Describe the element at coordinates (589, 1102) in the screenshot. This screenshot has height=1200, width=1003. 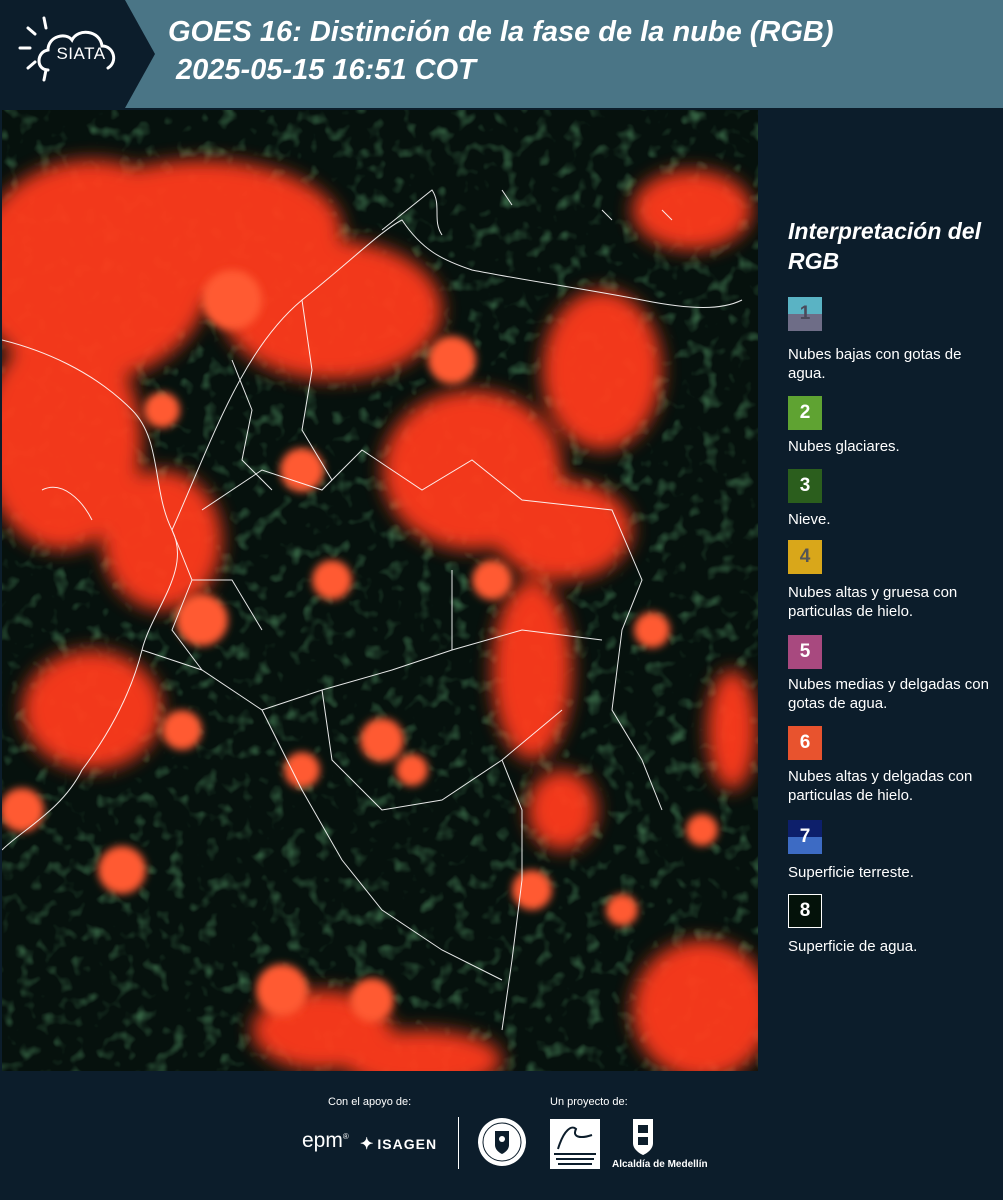
I see `project-label: Un proyecto de:` at that location.